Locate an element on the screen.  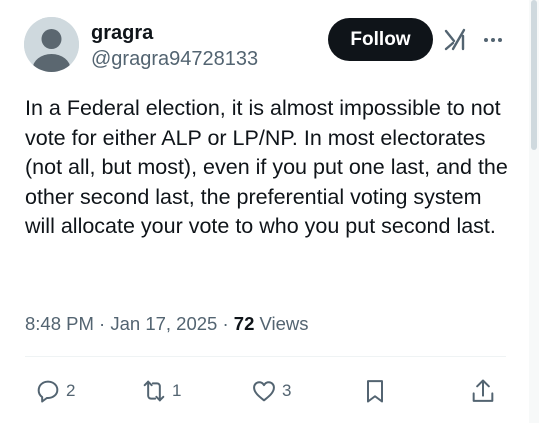
reply-count: 2 is located at coordinates (71, 390).